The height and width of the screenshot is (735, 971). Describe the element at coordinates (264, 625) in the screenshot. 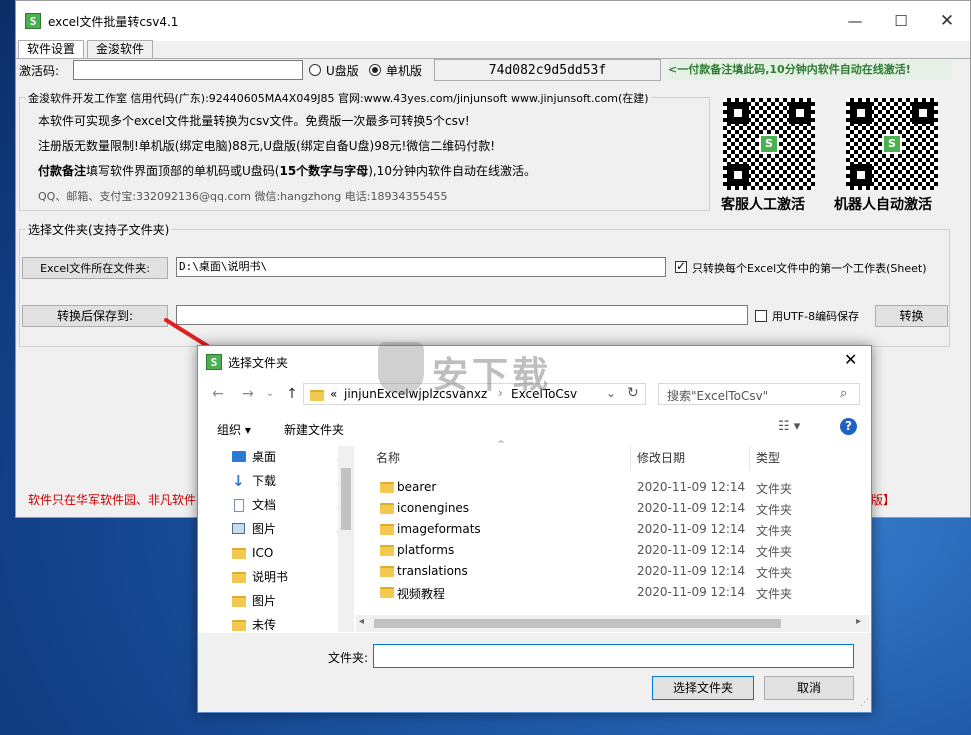

I see `nav-label: 未传` at that location.